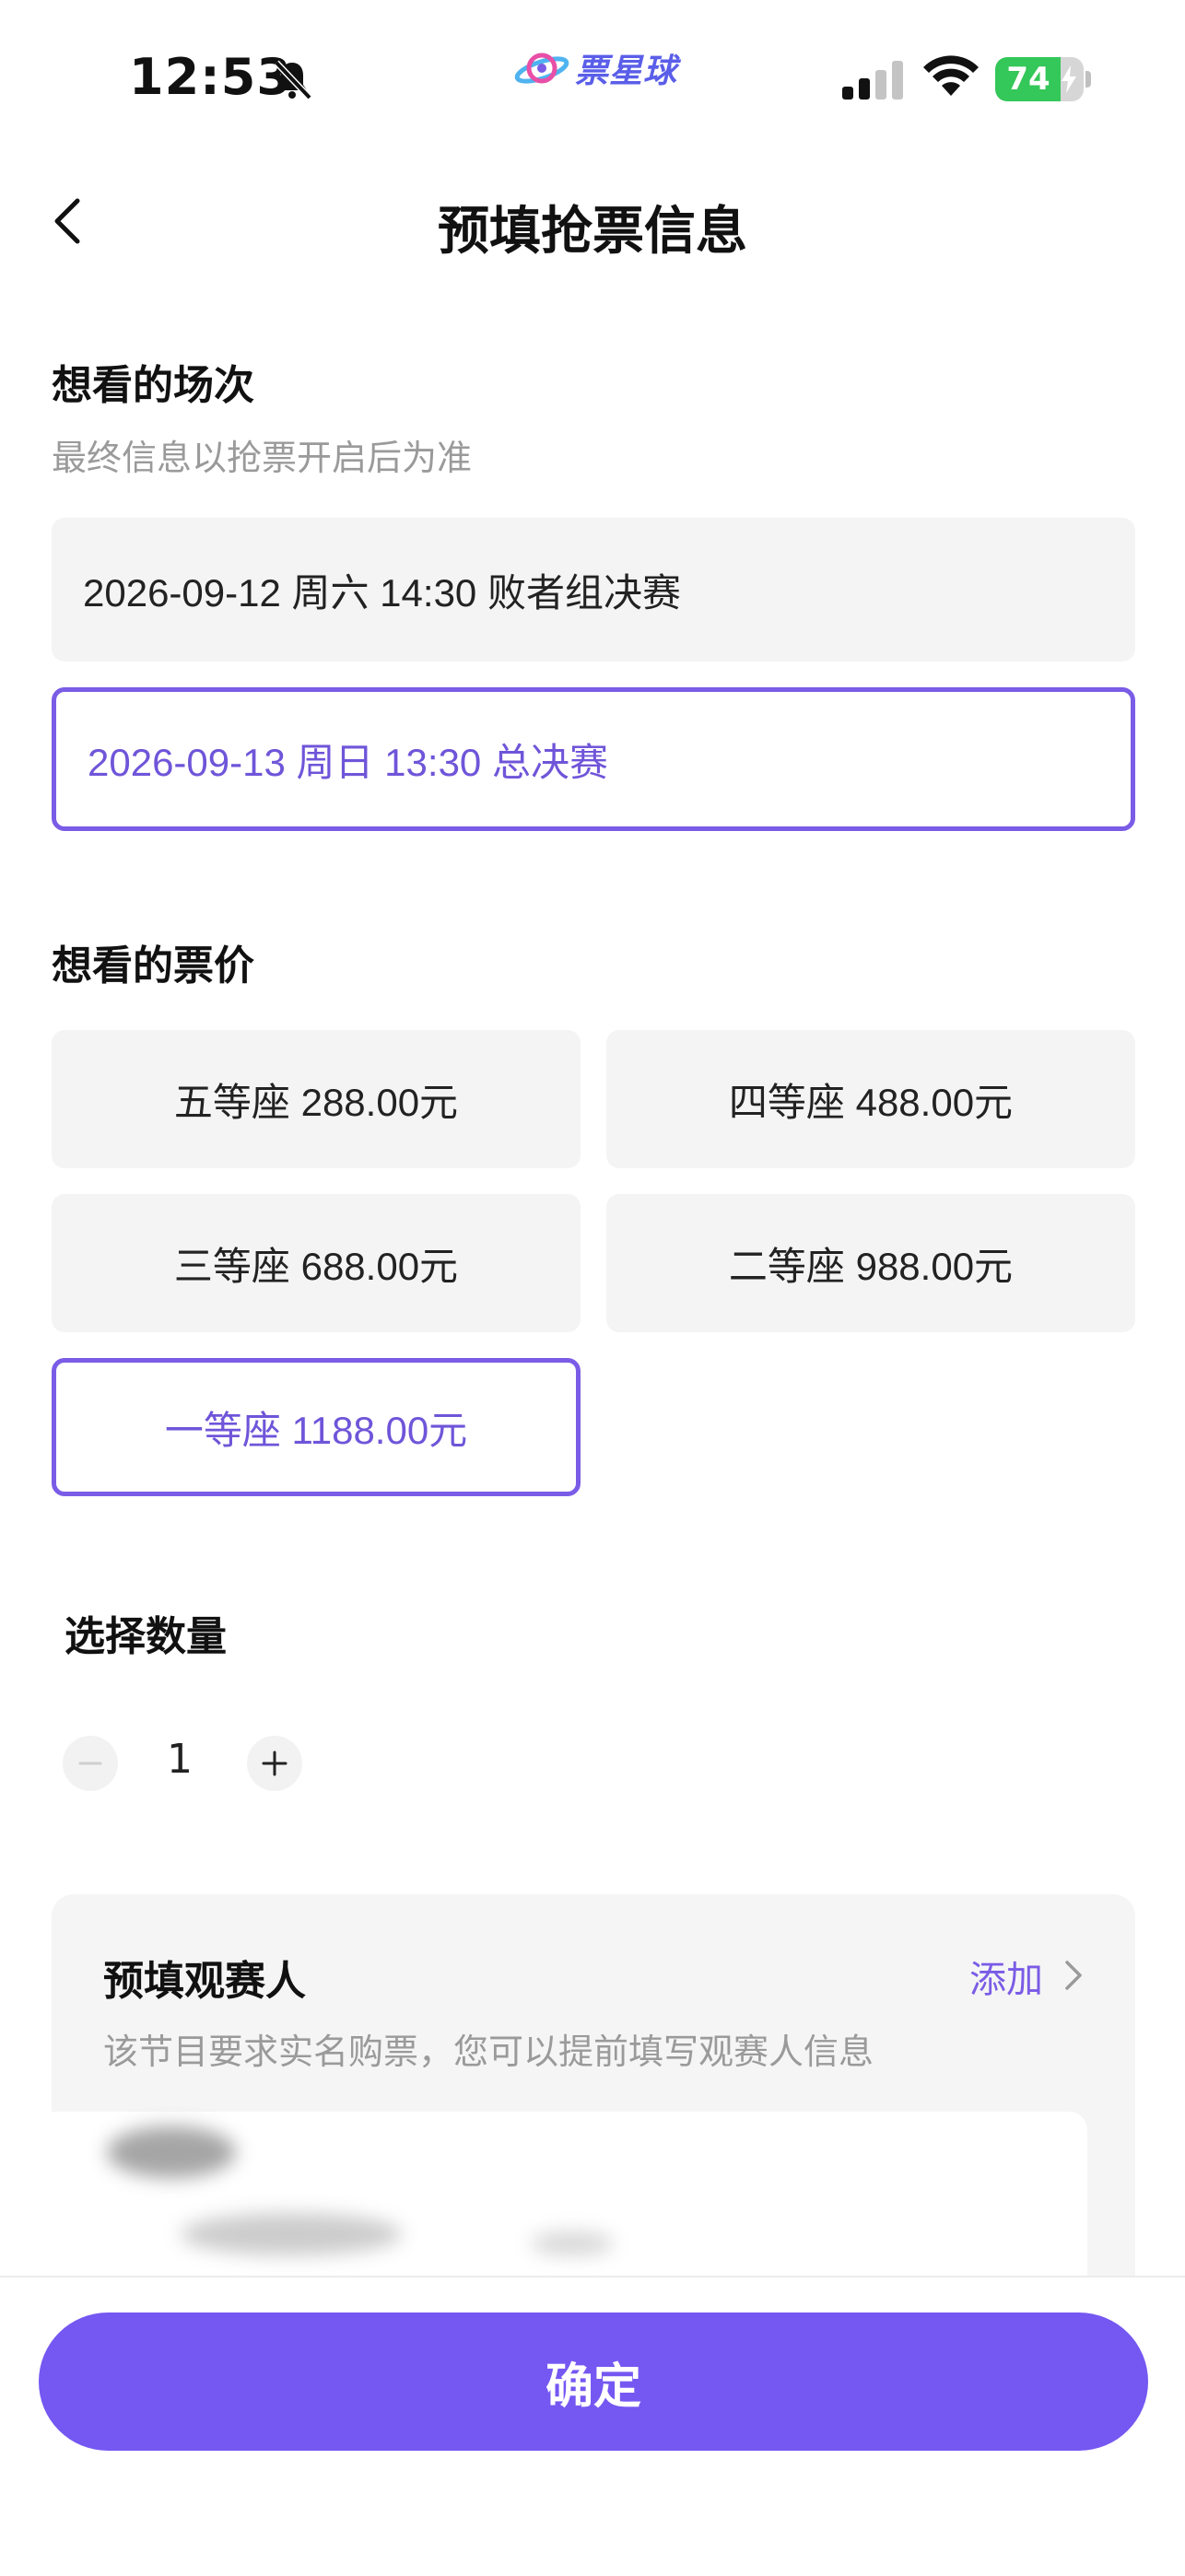 The height and width of the screenshot is (2576, 1185). What do you see at coordinates (1069, 79) in the screenshot?
I see `charging-bolt-icon` at bounding box center [1069, 79].